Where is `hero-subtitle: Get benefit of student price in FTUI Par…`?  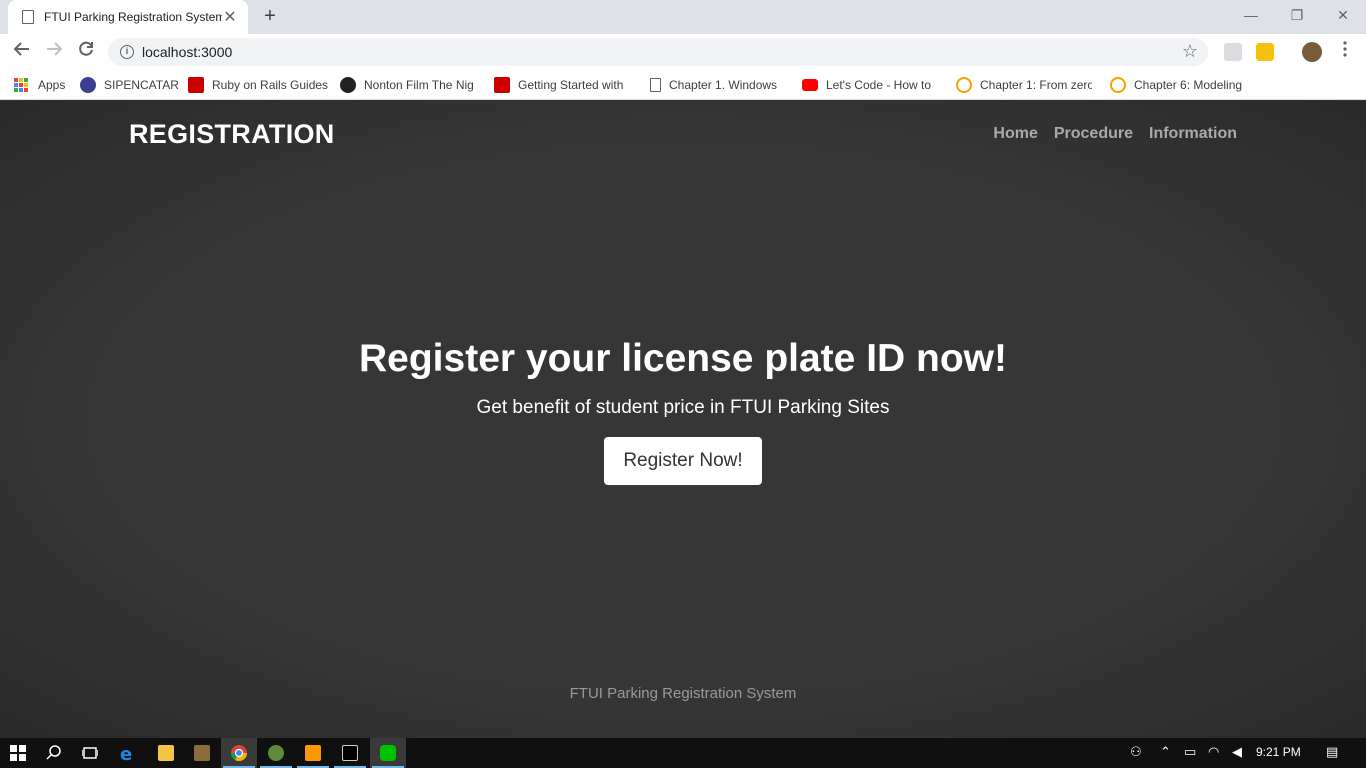
hero-subtitle: Get benefit of student price in FTUI Par… is located at coordinates (683, 407).